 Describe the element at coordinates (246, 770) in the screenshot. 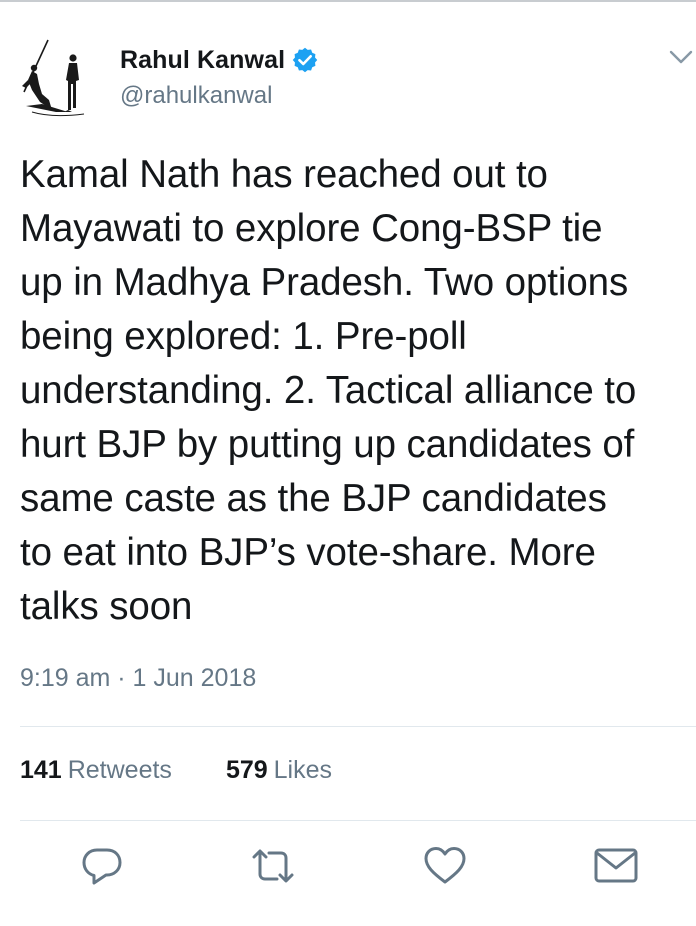

I see `likes-count: 579` at that location.